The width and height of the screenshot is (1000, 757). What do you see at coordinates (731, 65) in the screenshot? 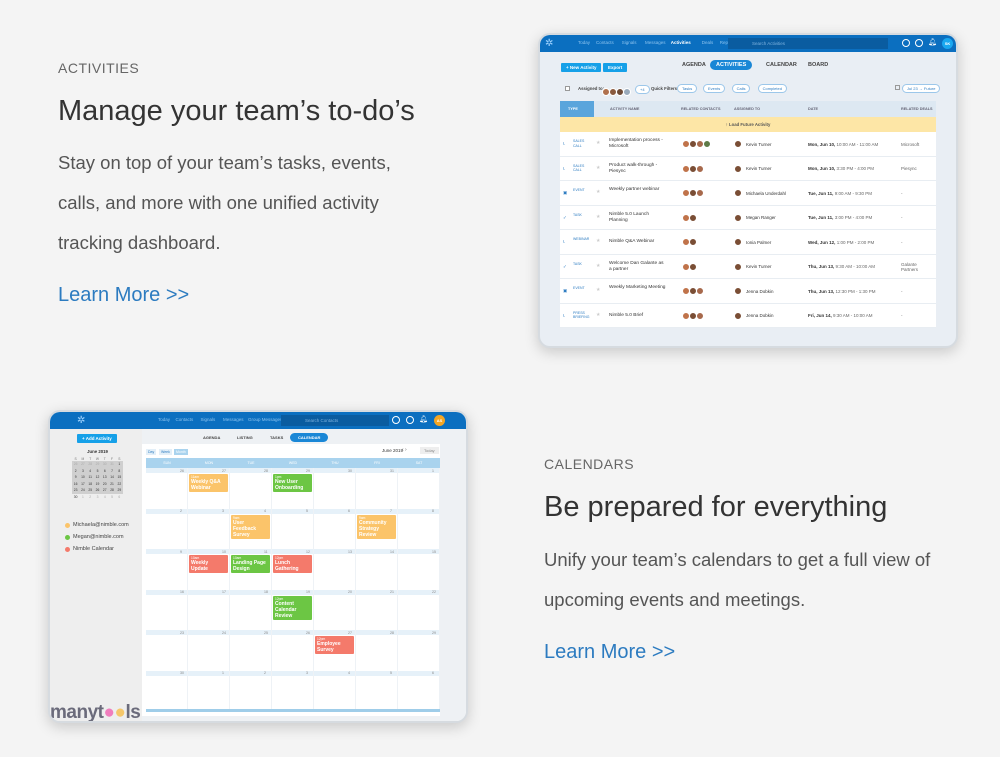
I see `tab-activities: ACTIVITIES` at bounding box center [731, 65].